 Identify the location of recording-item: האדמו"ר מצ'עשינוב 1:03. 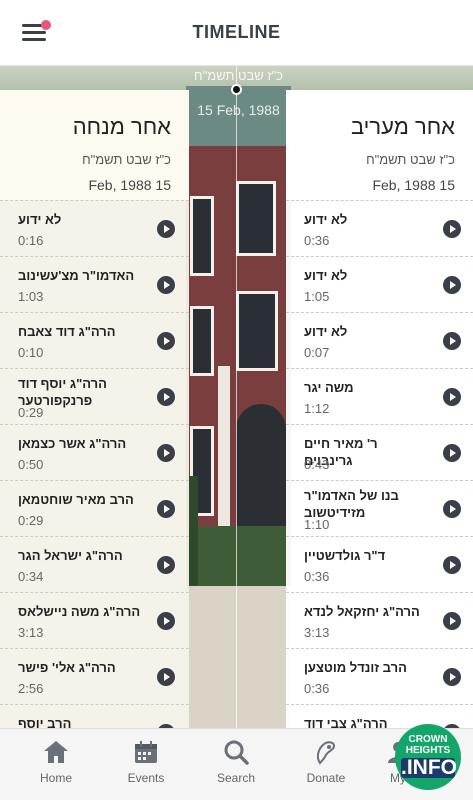
(94, 284).